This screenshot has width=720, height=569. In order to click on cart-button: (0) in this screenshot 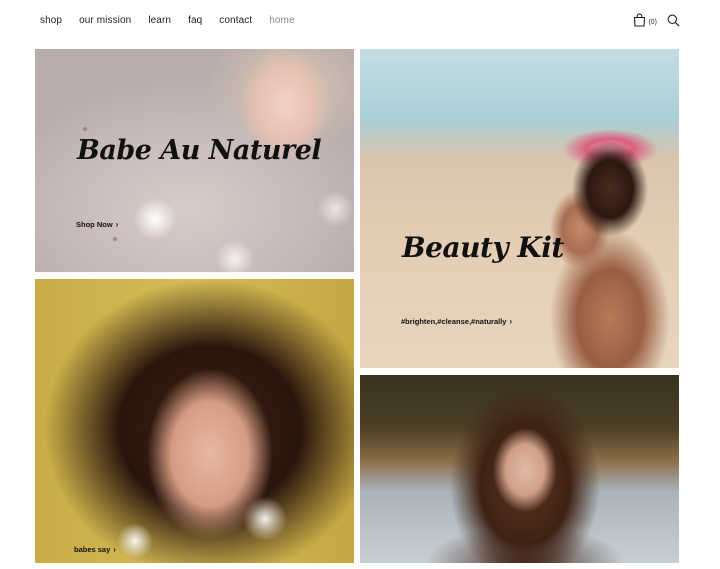, I will do `click(645, 20)`.